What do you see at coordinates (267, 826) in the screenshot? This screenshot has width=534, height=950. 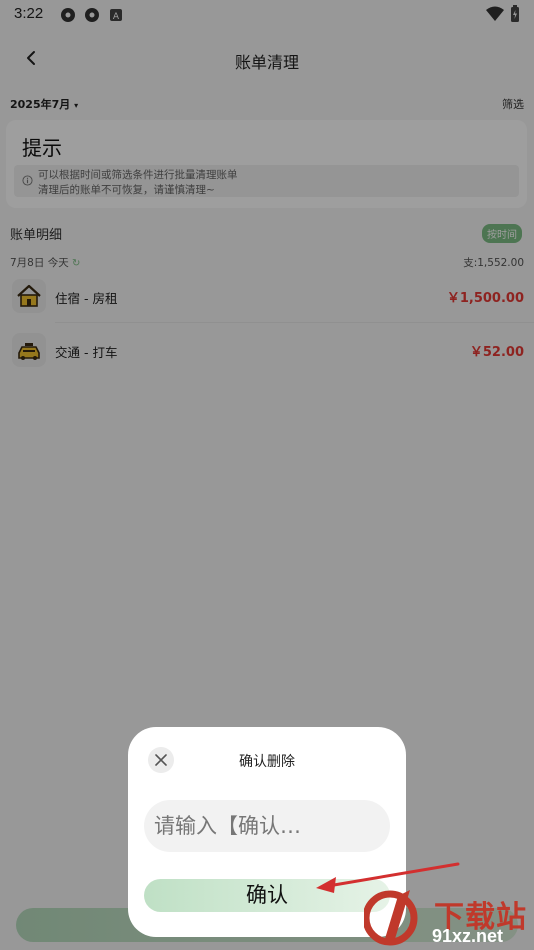 I see `confirm-text-input` at bounding box center [267, 826].